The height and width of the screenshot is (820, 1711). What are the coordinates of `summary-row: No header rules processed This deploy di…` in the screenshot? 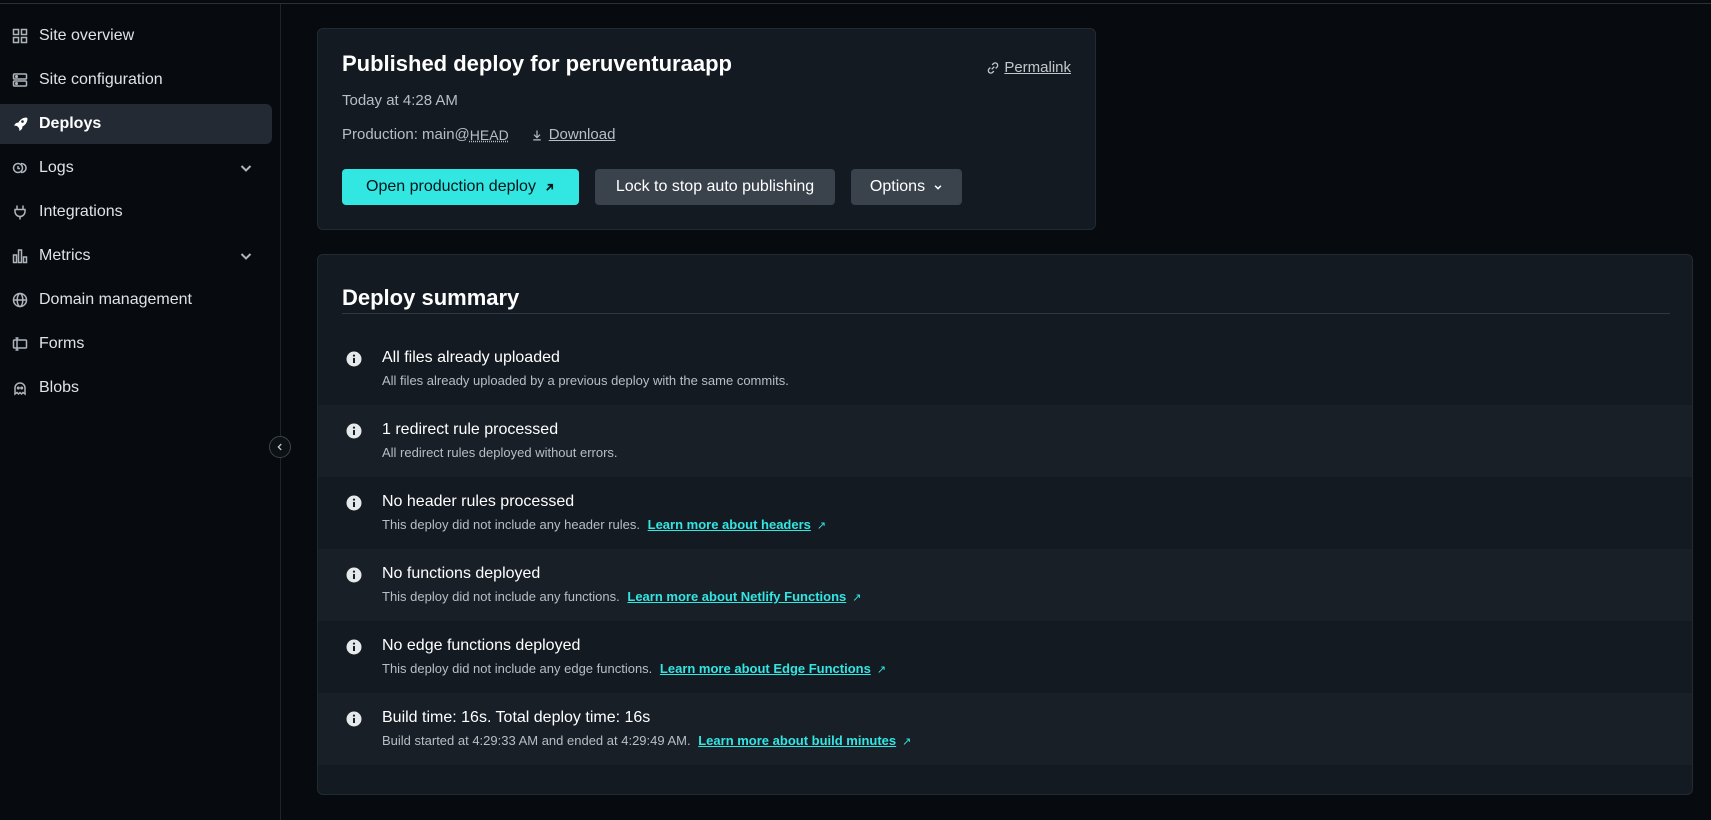 It's located at (1005, 513).